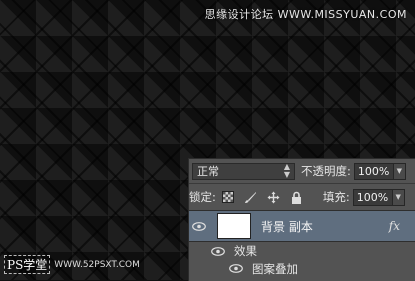  What do you see at coordinates (275, 268) in the screenshot?
I see `pattern-overlay-label: 图案叠加` at bounding box center [275, 268].